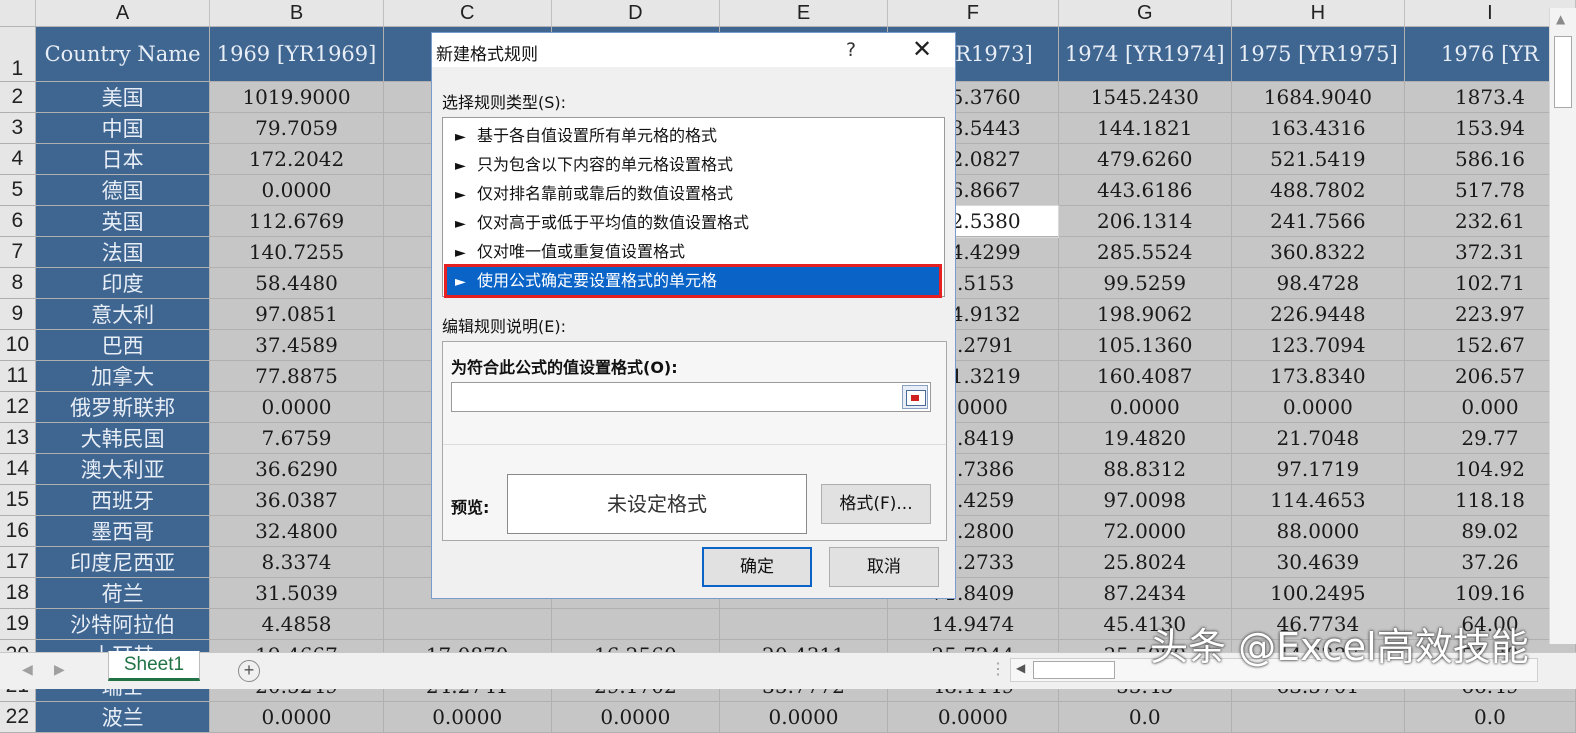  Describe the element at coordinates (123, 314) in the screenshot. I see `country-name-cell: 意大利` at that location.